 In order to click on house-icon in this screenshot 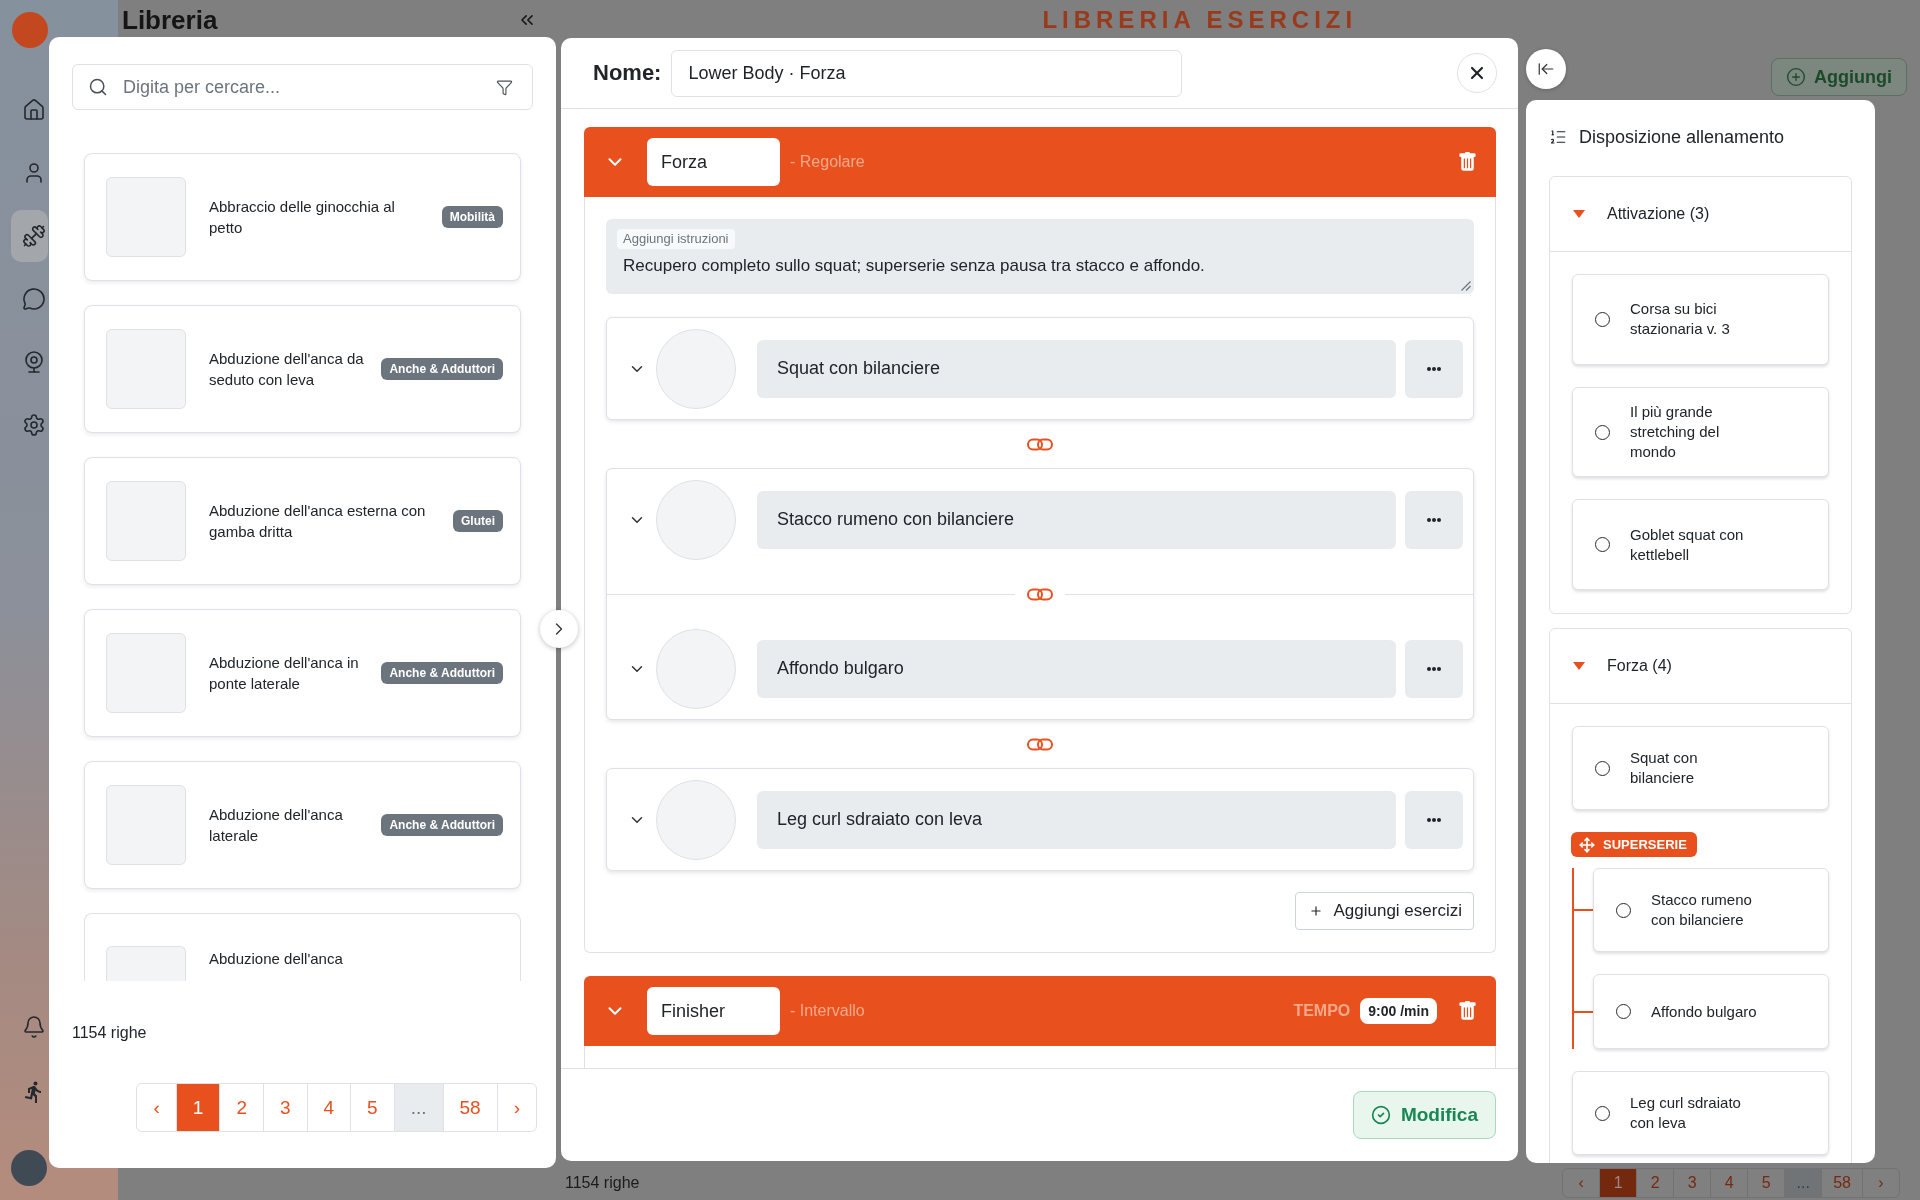, I will do `click(34, 110)`.